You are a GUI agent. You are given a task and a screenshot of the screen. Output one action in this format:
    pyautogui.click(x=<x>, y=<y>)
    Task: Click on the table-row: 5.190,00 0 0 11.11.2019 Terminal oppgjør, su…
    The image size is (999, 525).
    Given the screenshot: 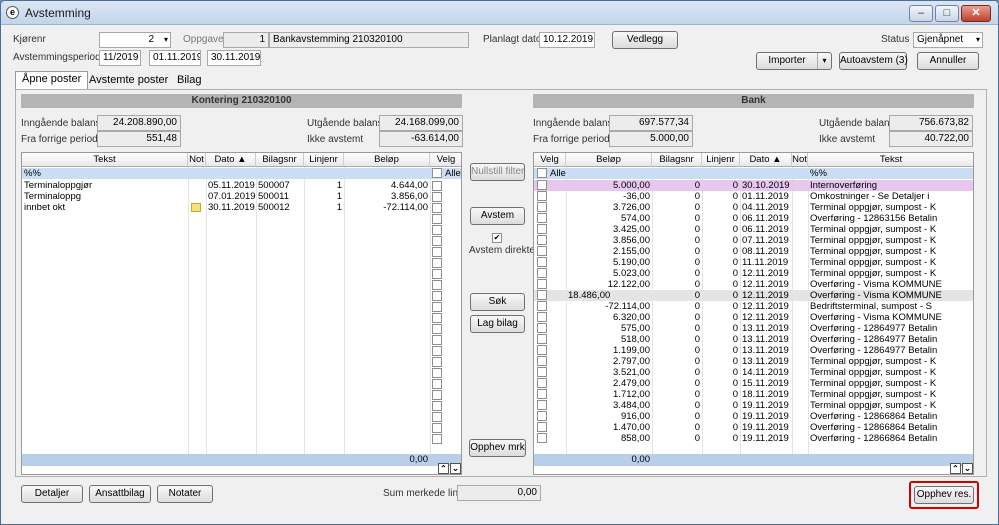 What is the action you would take?
    pyautogui.click(x=753, y=262)
    